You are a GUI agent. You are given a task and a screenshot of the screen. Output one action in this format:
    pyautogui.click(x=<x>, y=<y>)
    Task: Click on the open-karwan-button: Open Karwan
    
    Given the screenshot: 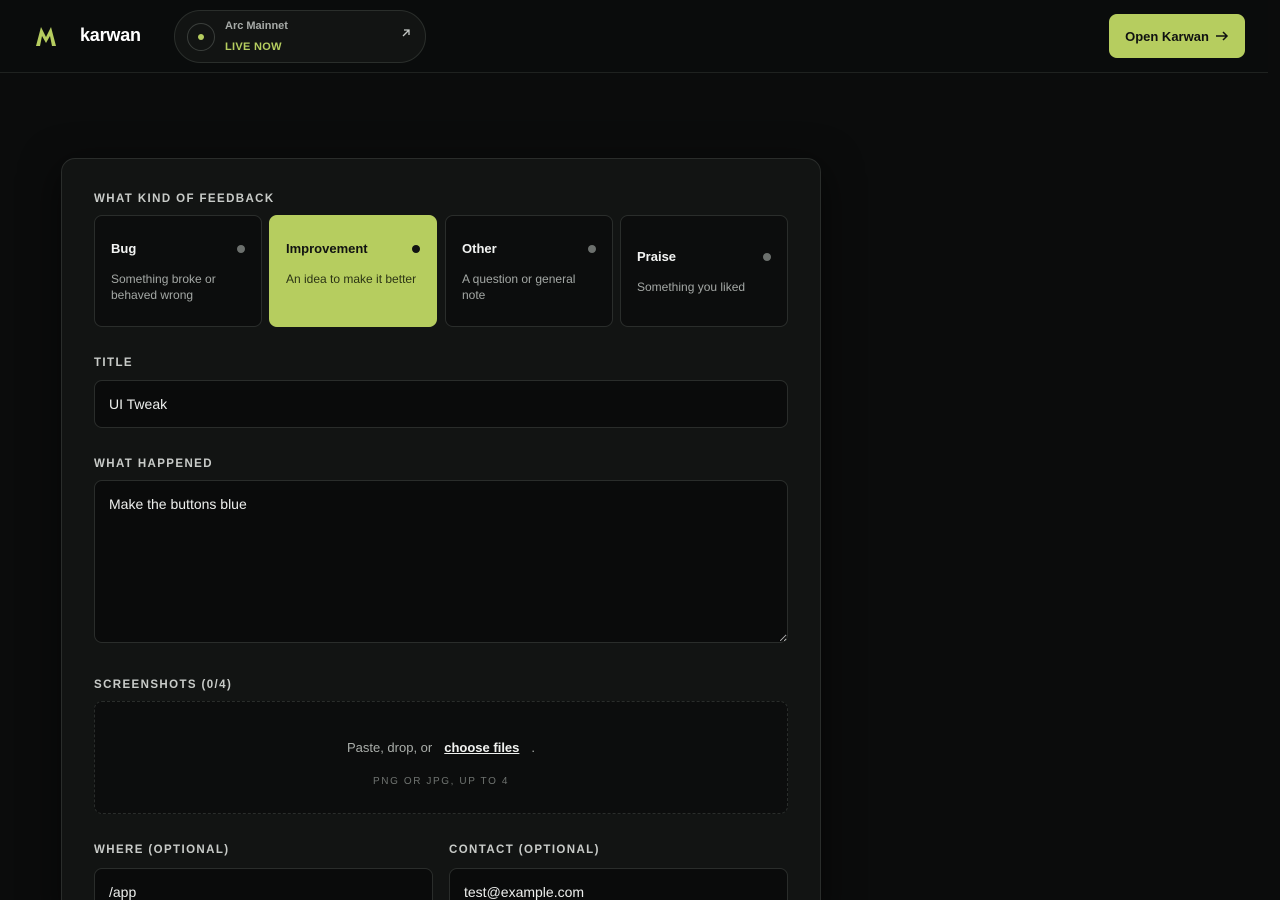 What is the action you would take?
    pyautogui.click(x=1177, y=36)
    